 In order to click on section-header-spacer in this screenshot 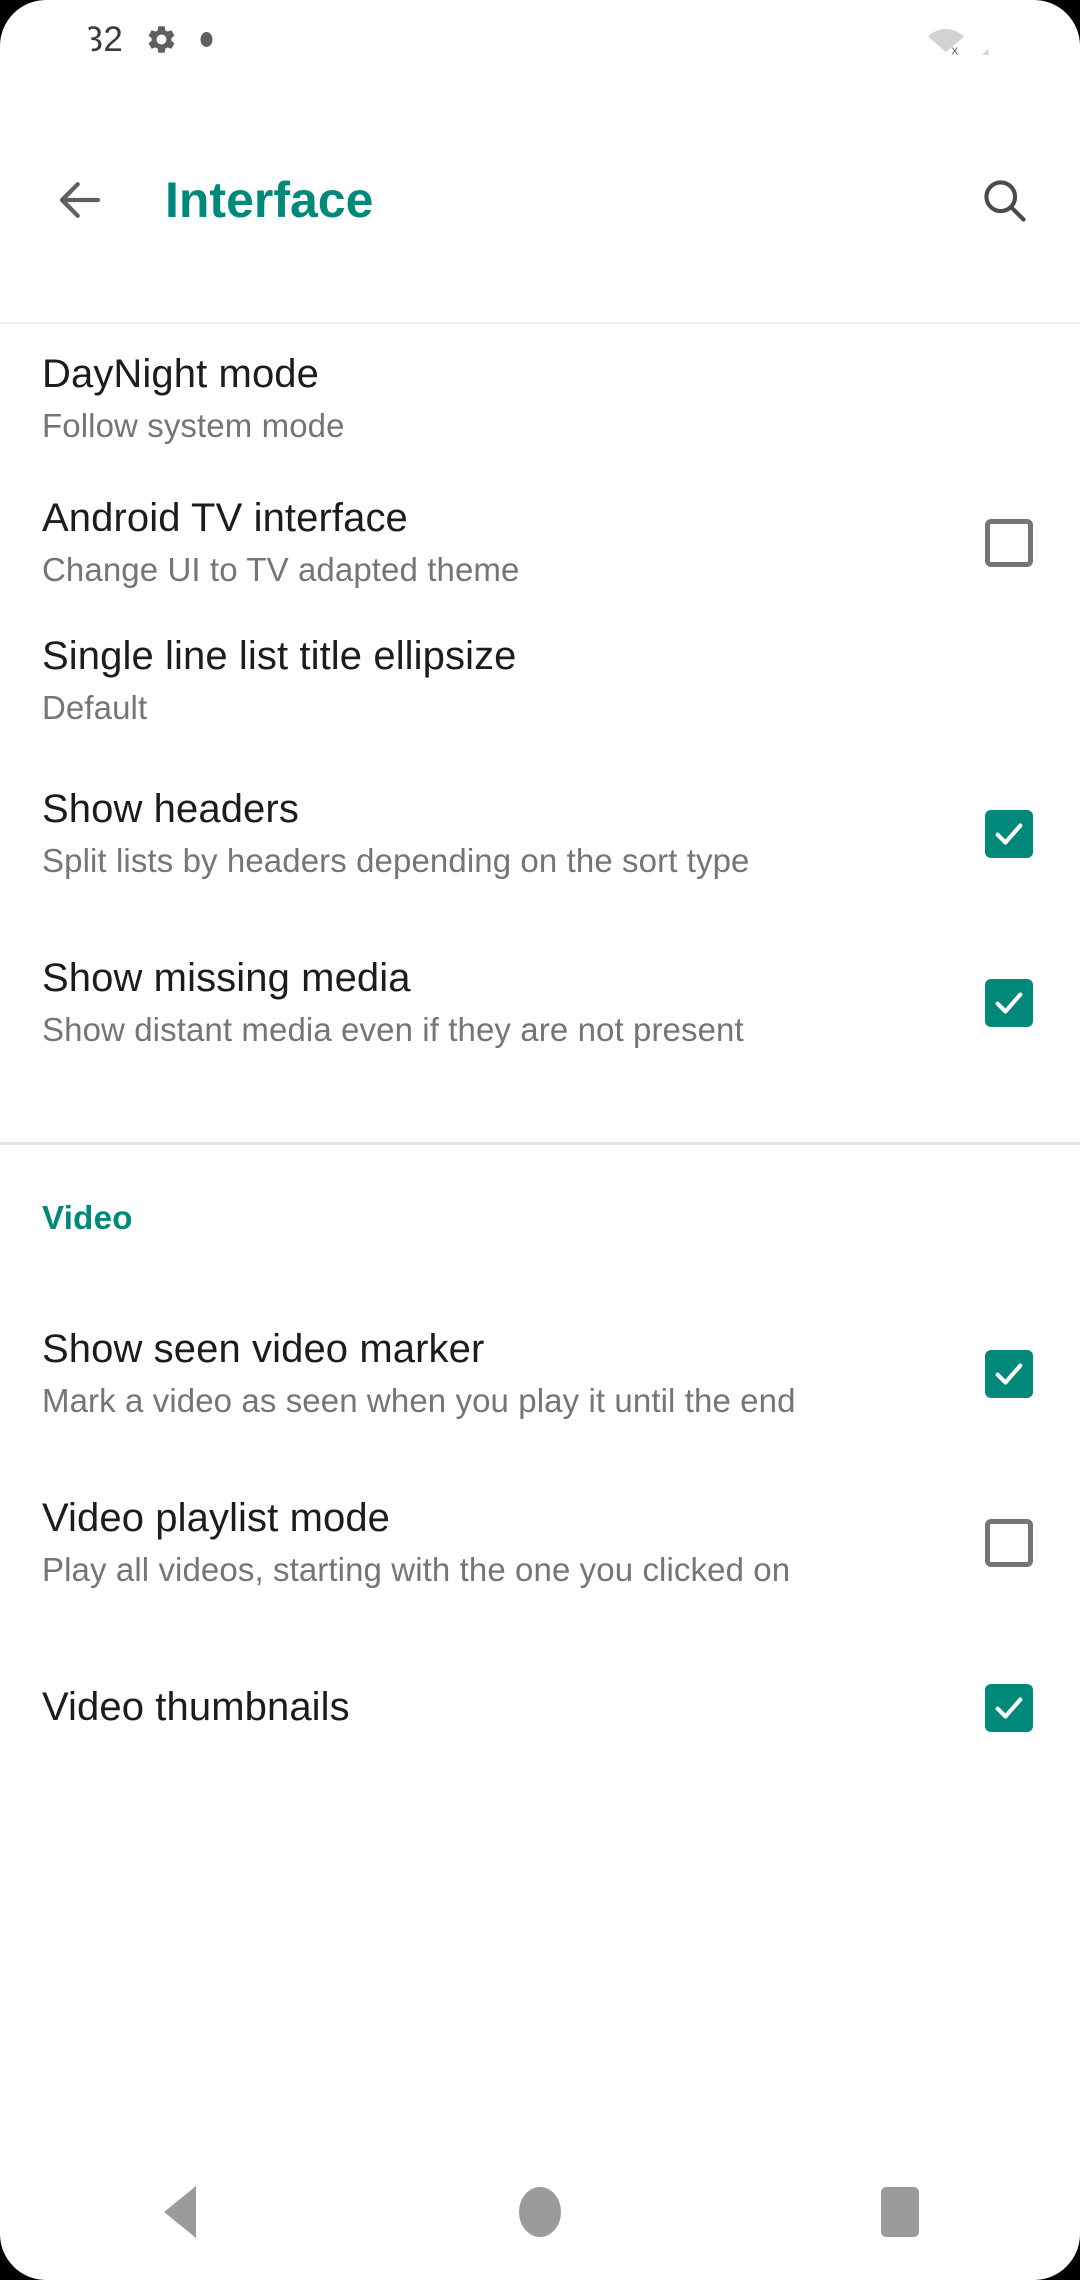, I will do `click(540, 1173)`.